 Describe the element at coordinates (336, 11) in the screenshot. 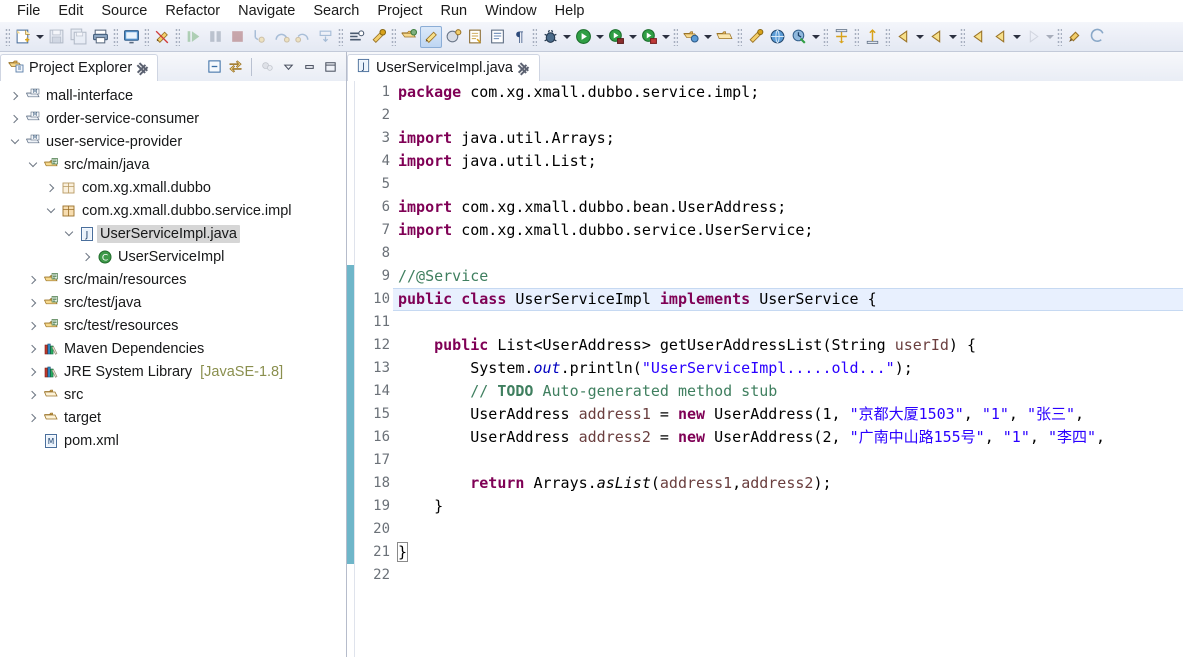

I see `menu-search: Search` at that location.